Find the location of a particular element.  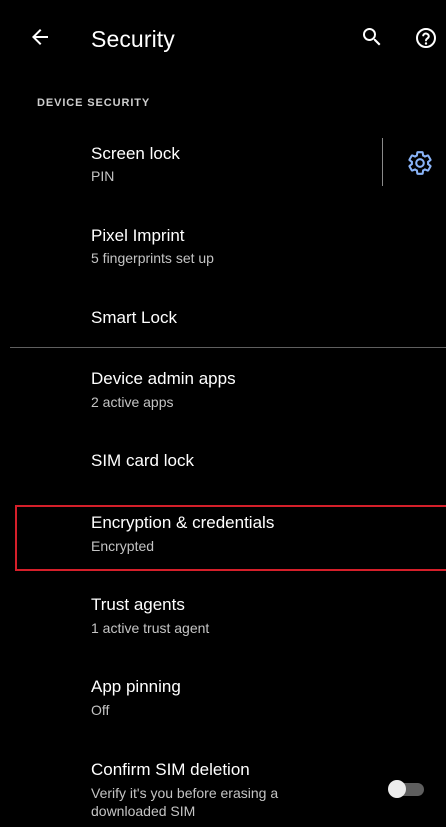

setting-pixel-imprint: Pixel Imprint 5 fingerprints set up is located at coordinates (223, 245).